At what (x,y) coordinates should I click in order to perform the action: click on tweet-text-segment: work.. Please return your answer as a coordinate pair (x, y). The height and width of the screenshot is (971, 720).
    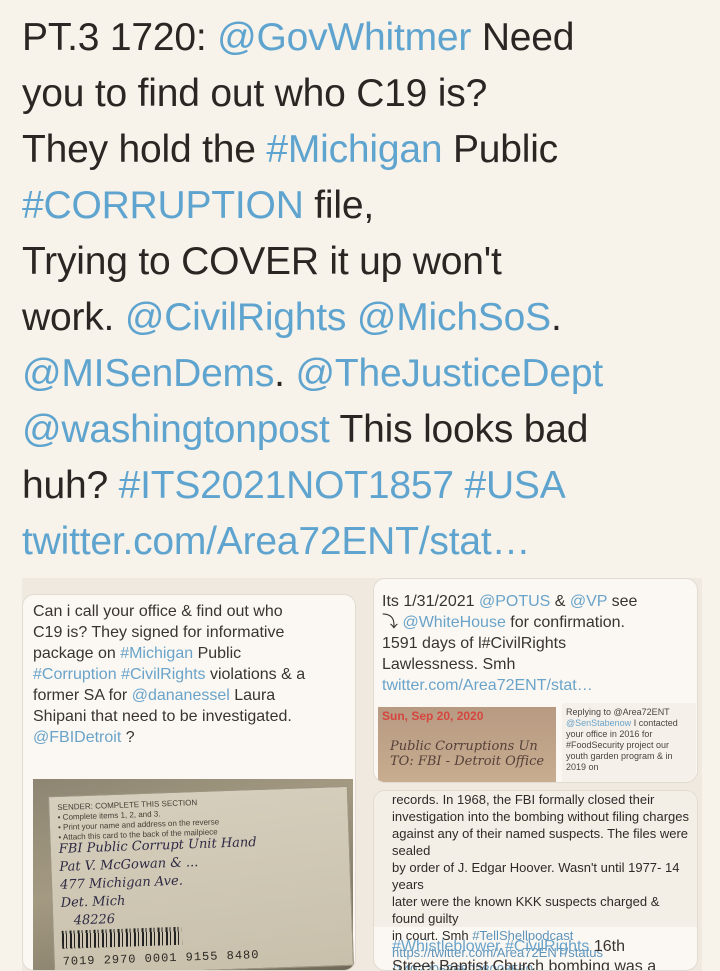
    Looking at the image, I should click on (73, 317).